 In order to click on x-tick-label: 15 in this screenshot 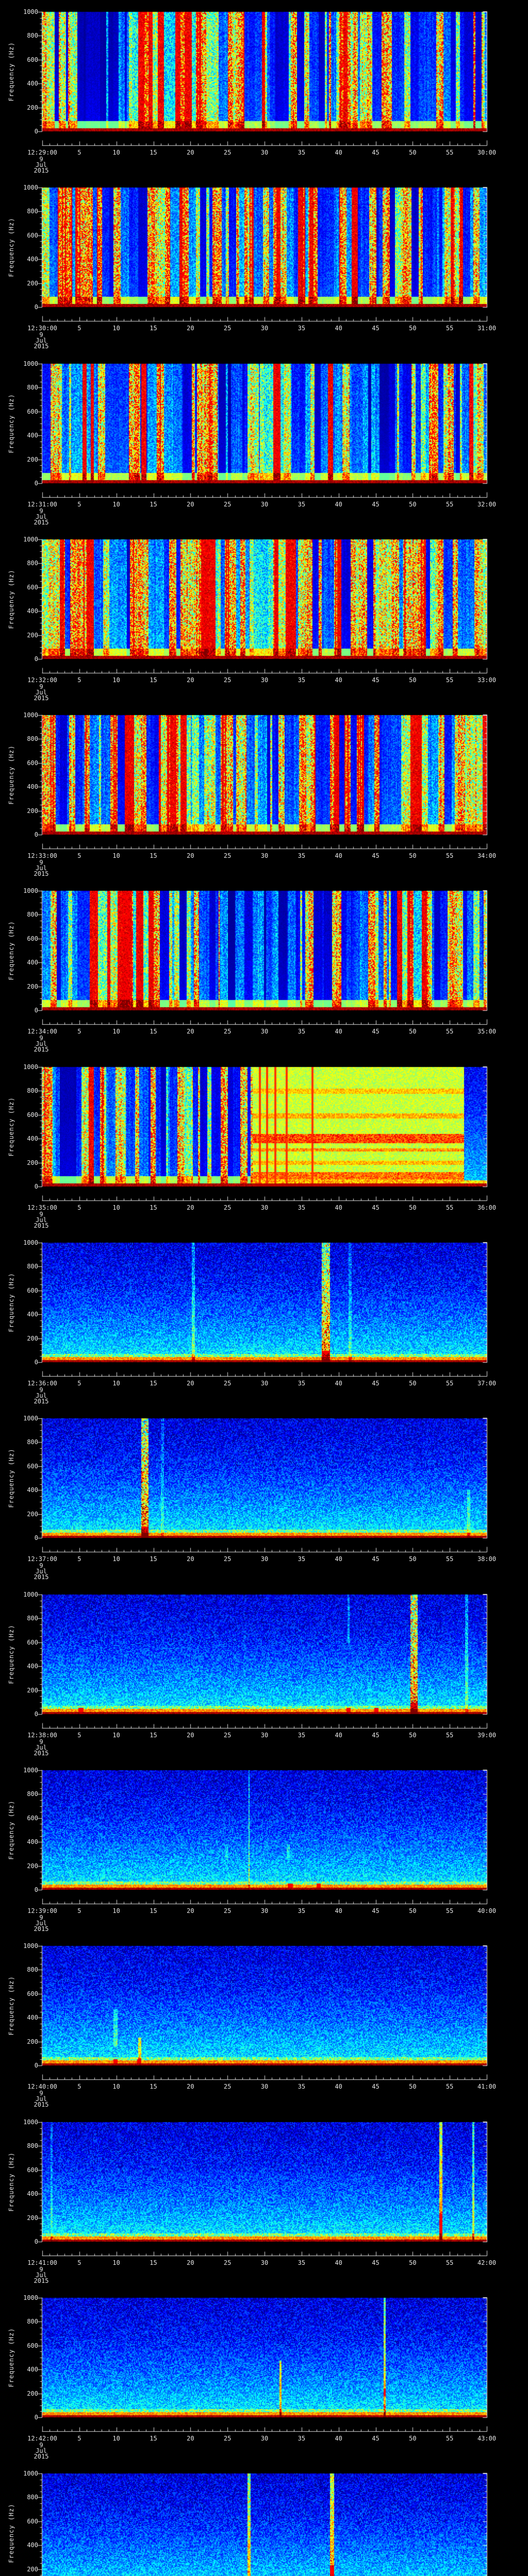, I will do `click(153, 2438)`.